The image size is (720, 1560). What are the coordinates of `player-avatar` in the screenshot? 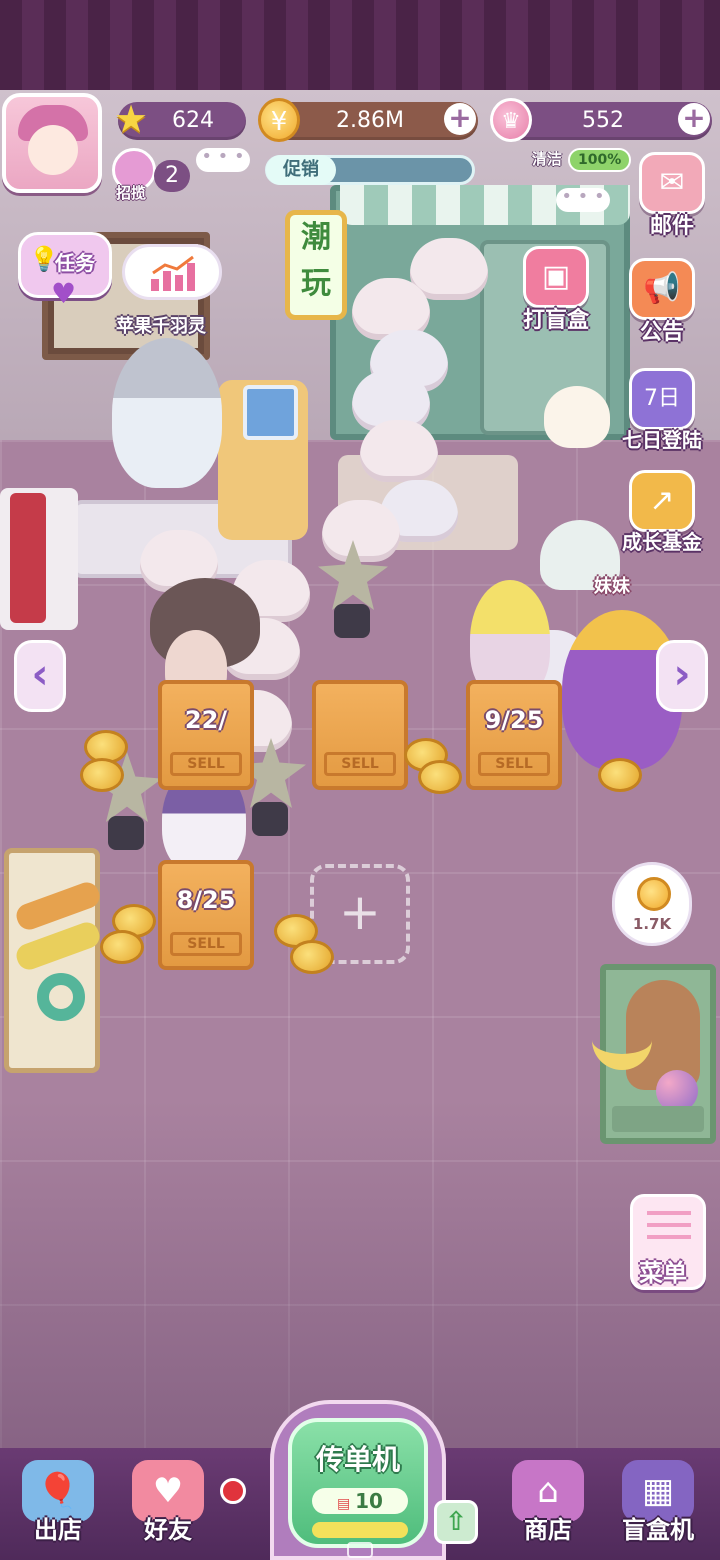 It's located at (52, 143).